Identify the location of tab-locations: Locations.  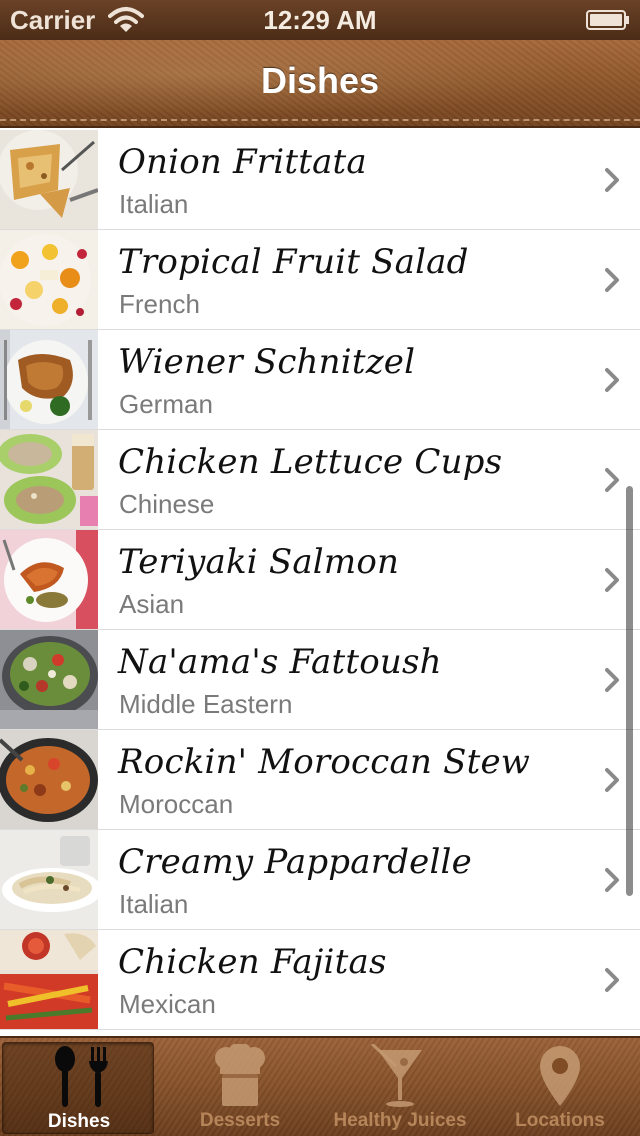
(560, 1088).